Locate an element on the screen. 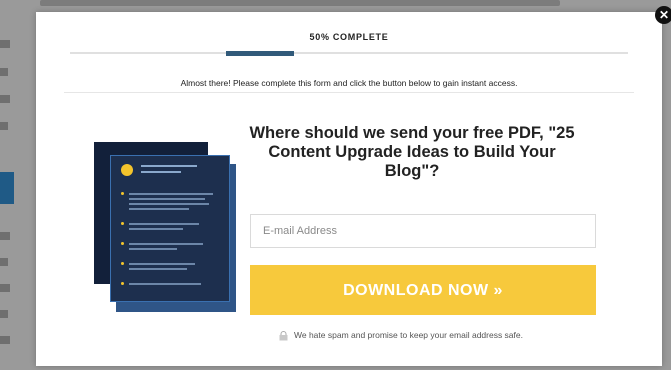 The width and height of the screenshot is (671, 370). progress-fill is located at coordinates (260, 53).